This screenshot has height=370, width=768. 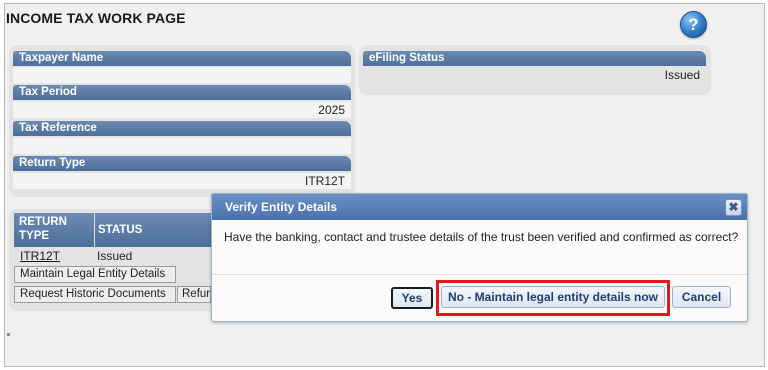 I want to click on dialog-title: Verify Entity Details, so click(x=479, y=207).